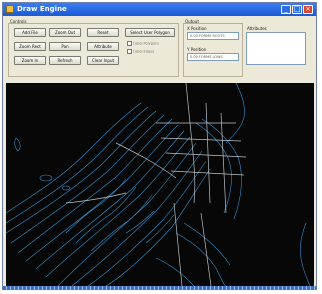 This screenshot has width=322, height=294. Describe the element at coordinates (146, 43) in the screenshot. I see `label-polygons-label: Label Polygons` at that location.